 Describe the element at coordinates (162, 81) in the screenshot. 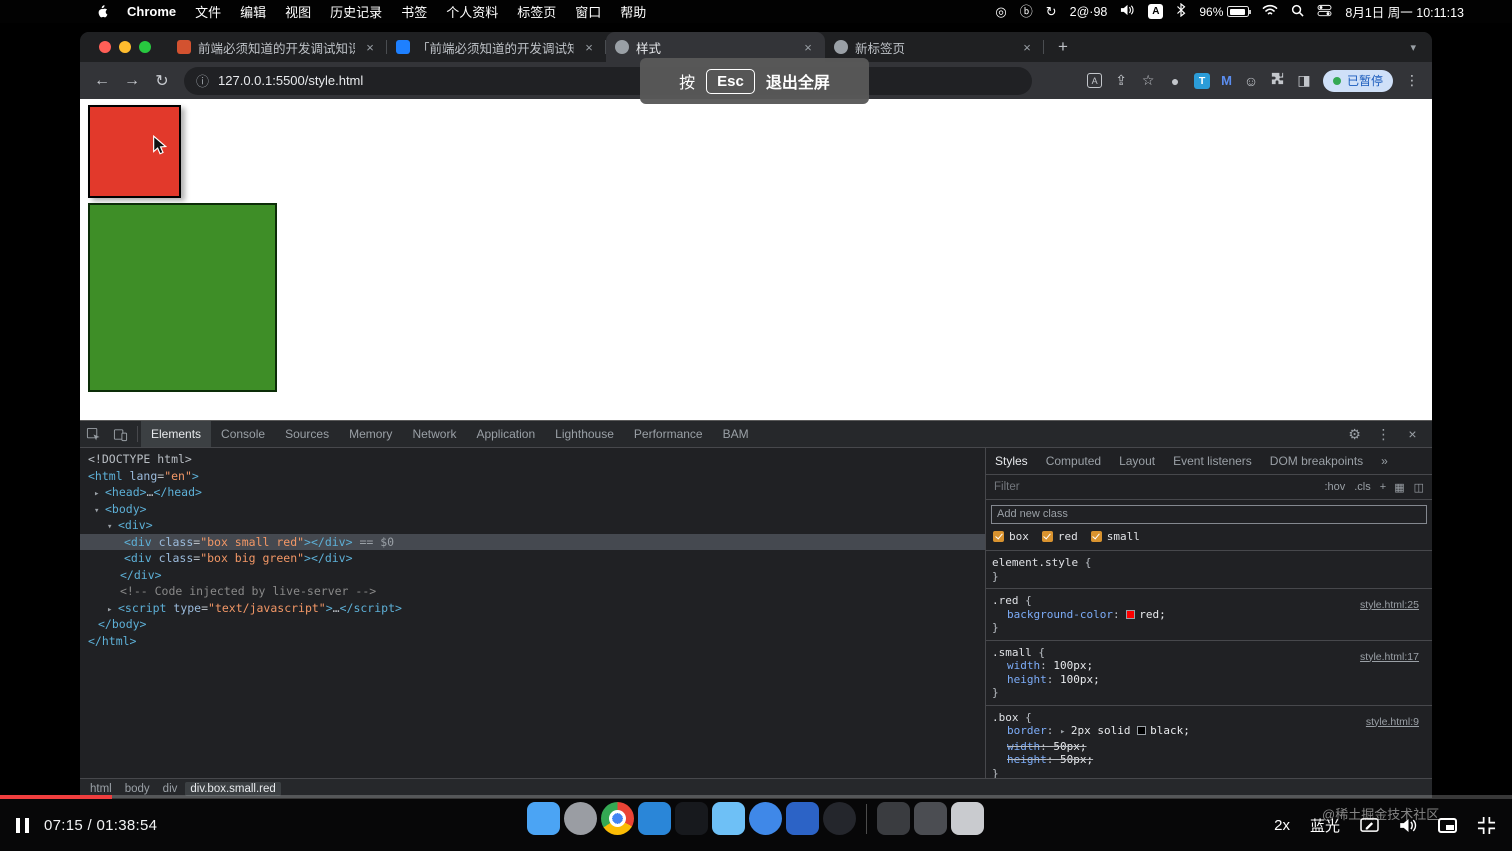

I see `reload-button: ↻` at that location.